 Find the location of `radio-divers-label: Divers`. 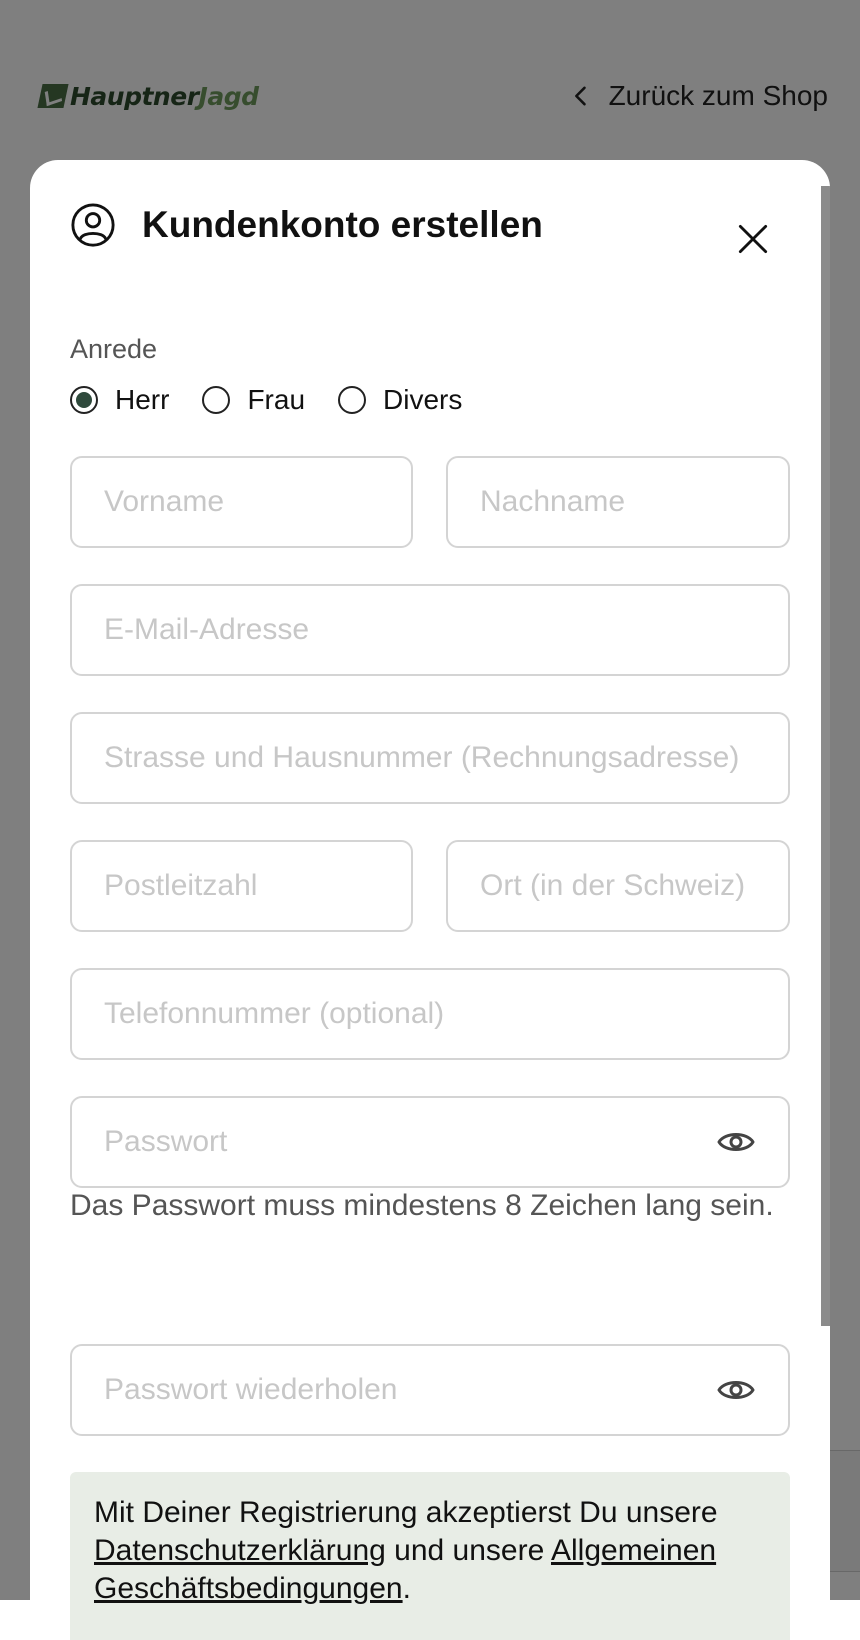

radio-divers-label: Divers is located at coordinates (423, 399).